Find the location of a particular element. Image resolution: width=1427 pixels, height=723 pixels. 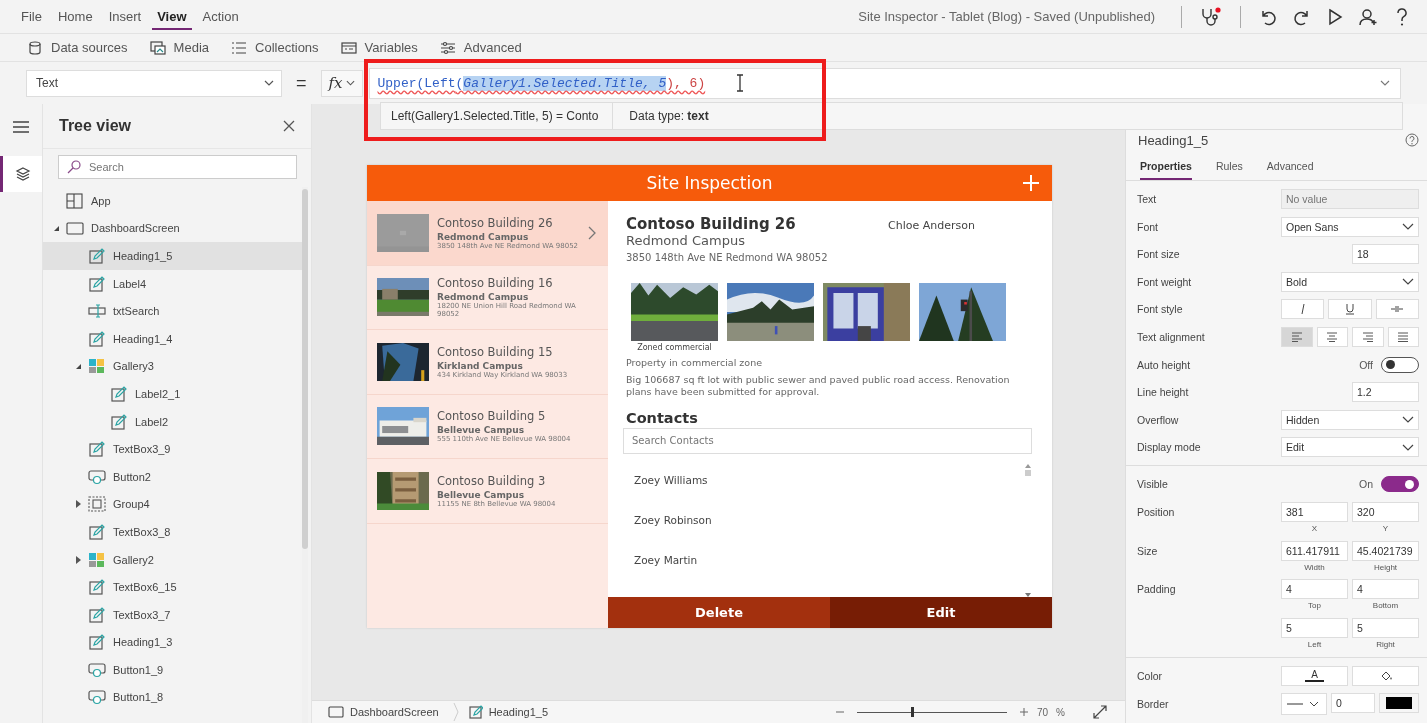

expand-icon is located at coordinates (1385, 83).